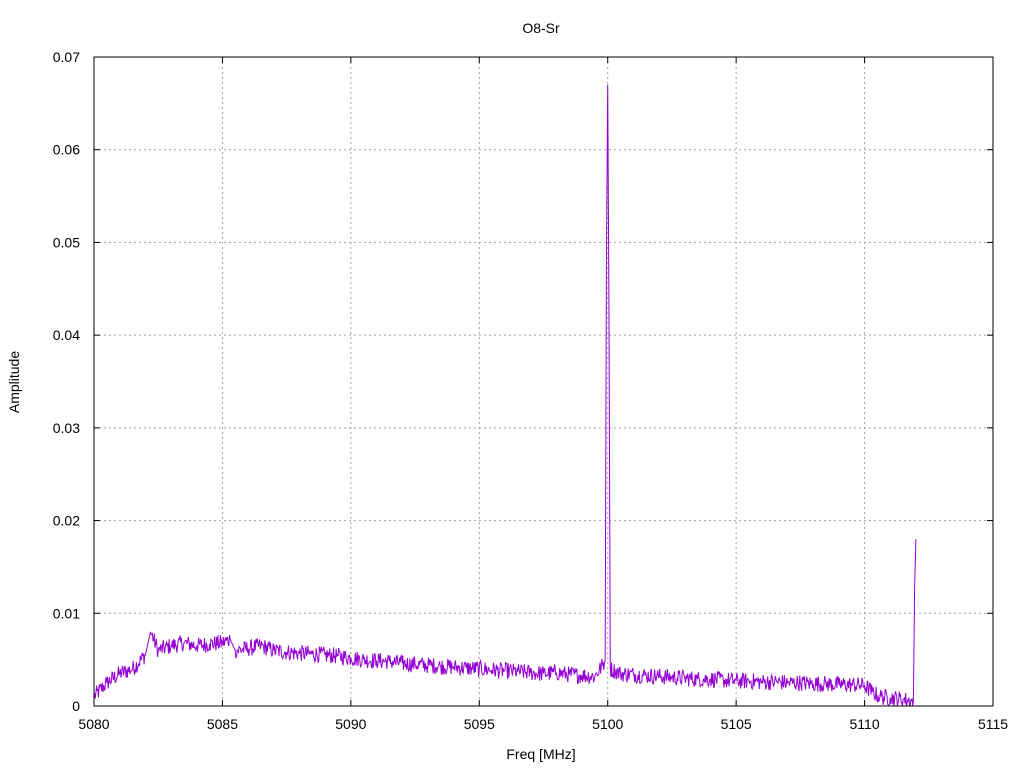  Describe the element at coordinates (14, 382) in the screenshot. I see `y-axis-label: Amplitude` at that location.